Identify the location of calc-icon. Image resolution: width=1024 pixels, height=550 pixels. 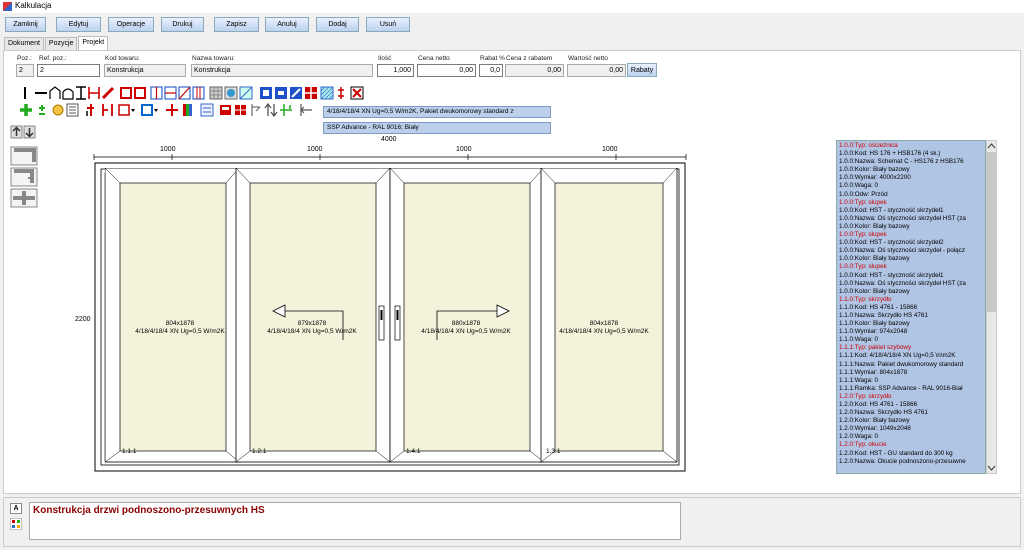
(207, 110).